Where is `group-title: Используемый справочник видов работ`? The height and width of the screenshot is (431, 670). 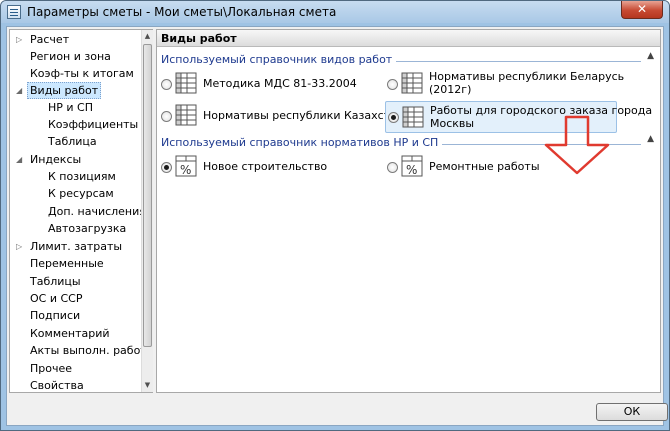 group-title: Используемый справочник видов работ is located at coordinates (279, 59).